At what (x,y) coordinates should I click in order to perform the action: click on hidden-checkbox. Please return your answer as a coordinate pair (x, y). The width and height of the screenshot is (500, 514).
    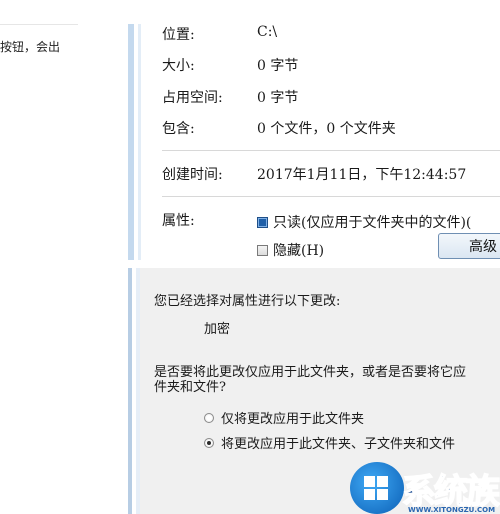
    Looking at the image, I should click on (262, 250).